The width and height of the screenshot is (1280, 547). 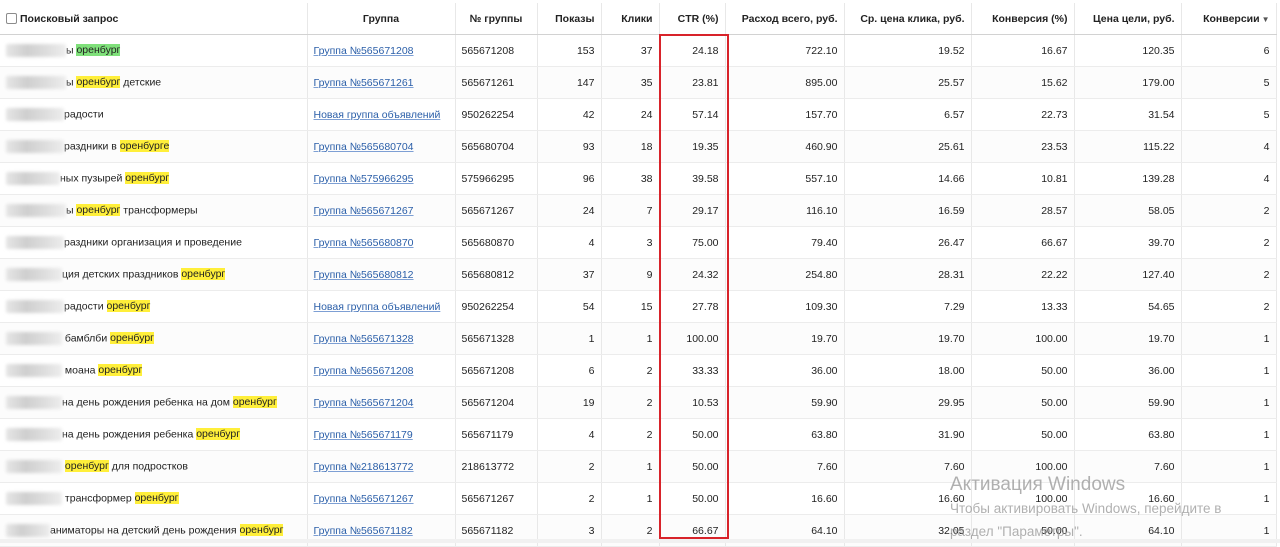 I want to click on spend-cell: 116.10, so click(x=785, y=210).